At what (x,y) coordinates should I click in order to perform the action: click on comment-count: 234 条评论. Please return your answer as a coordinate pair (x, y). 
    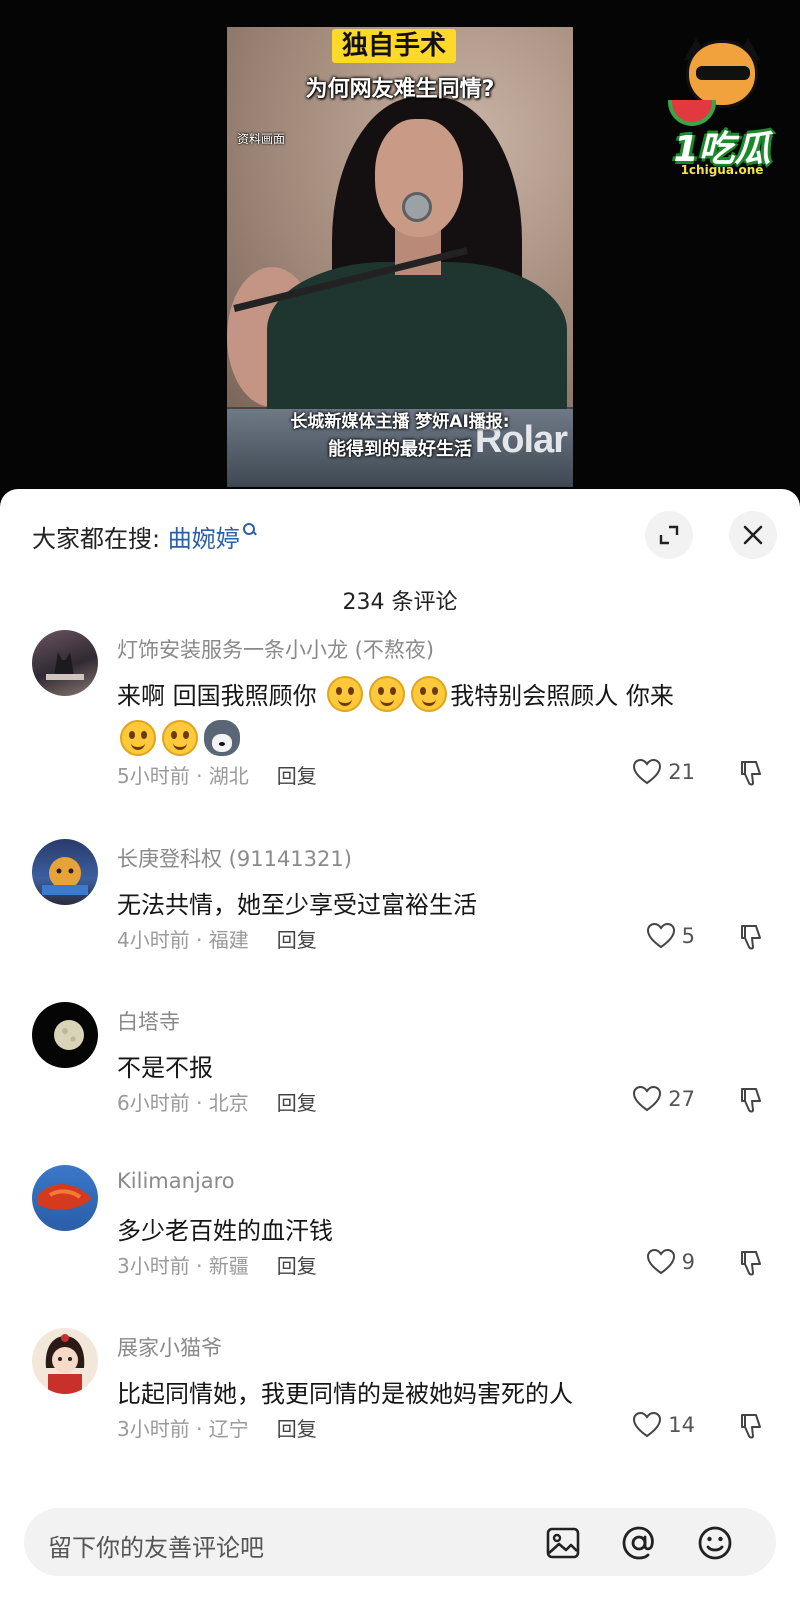
    Looking at the image, I should click on (400, 602).